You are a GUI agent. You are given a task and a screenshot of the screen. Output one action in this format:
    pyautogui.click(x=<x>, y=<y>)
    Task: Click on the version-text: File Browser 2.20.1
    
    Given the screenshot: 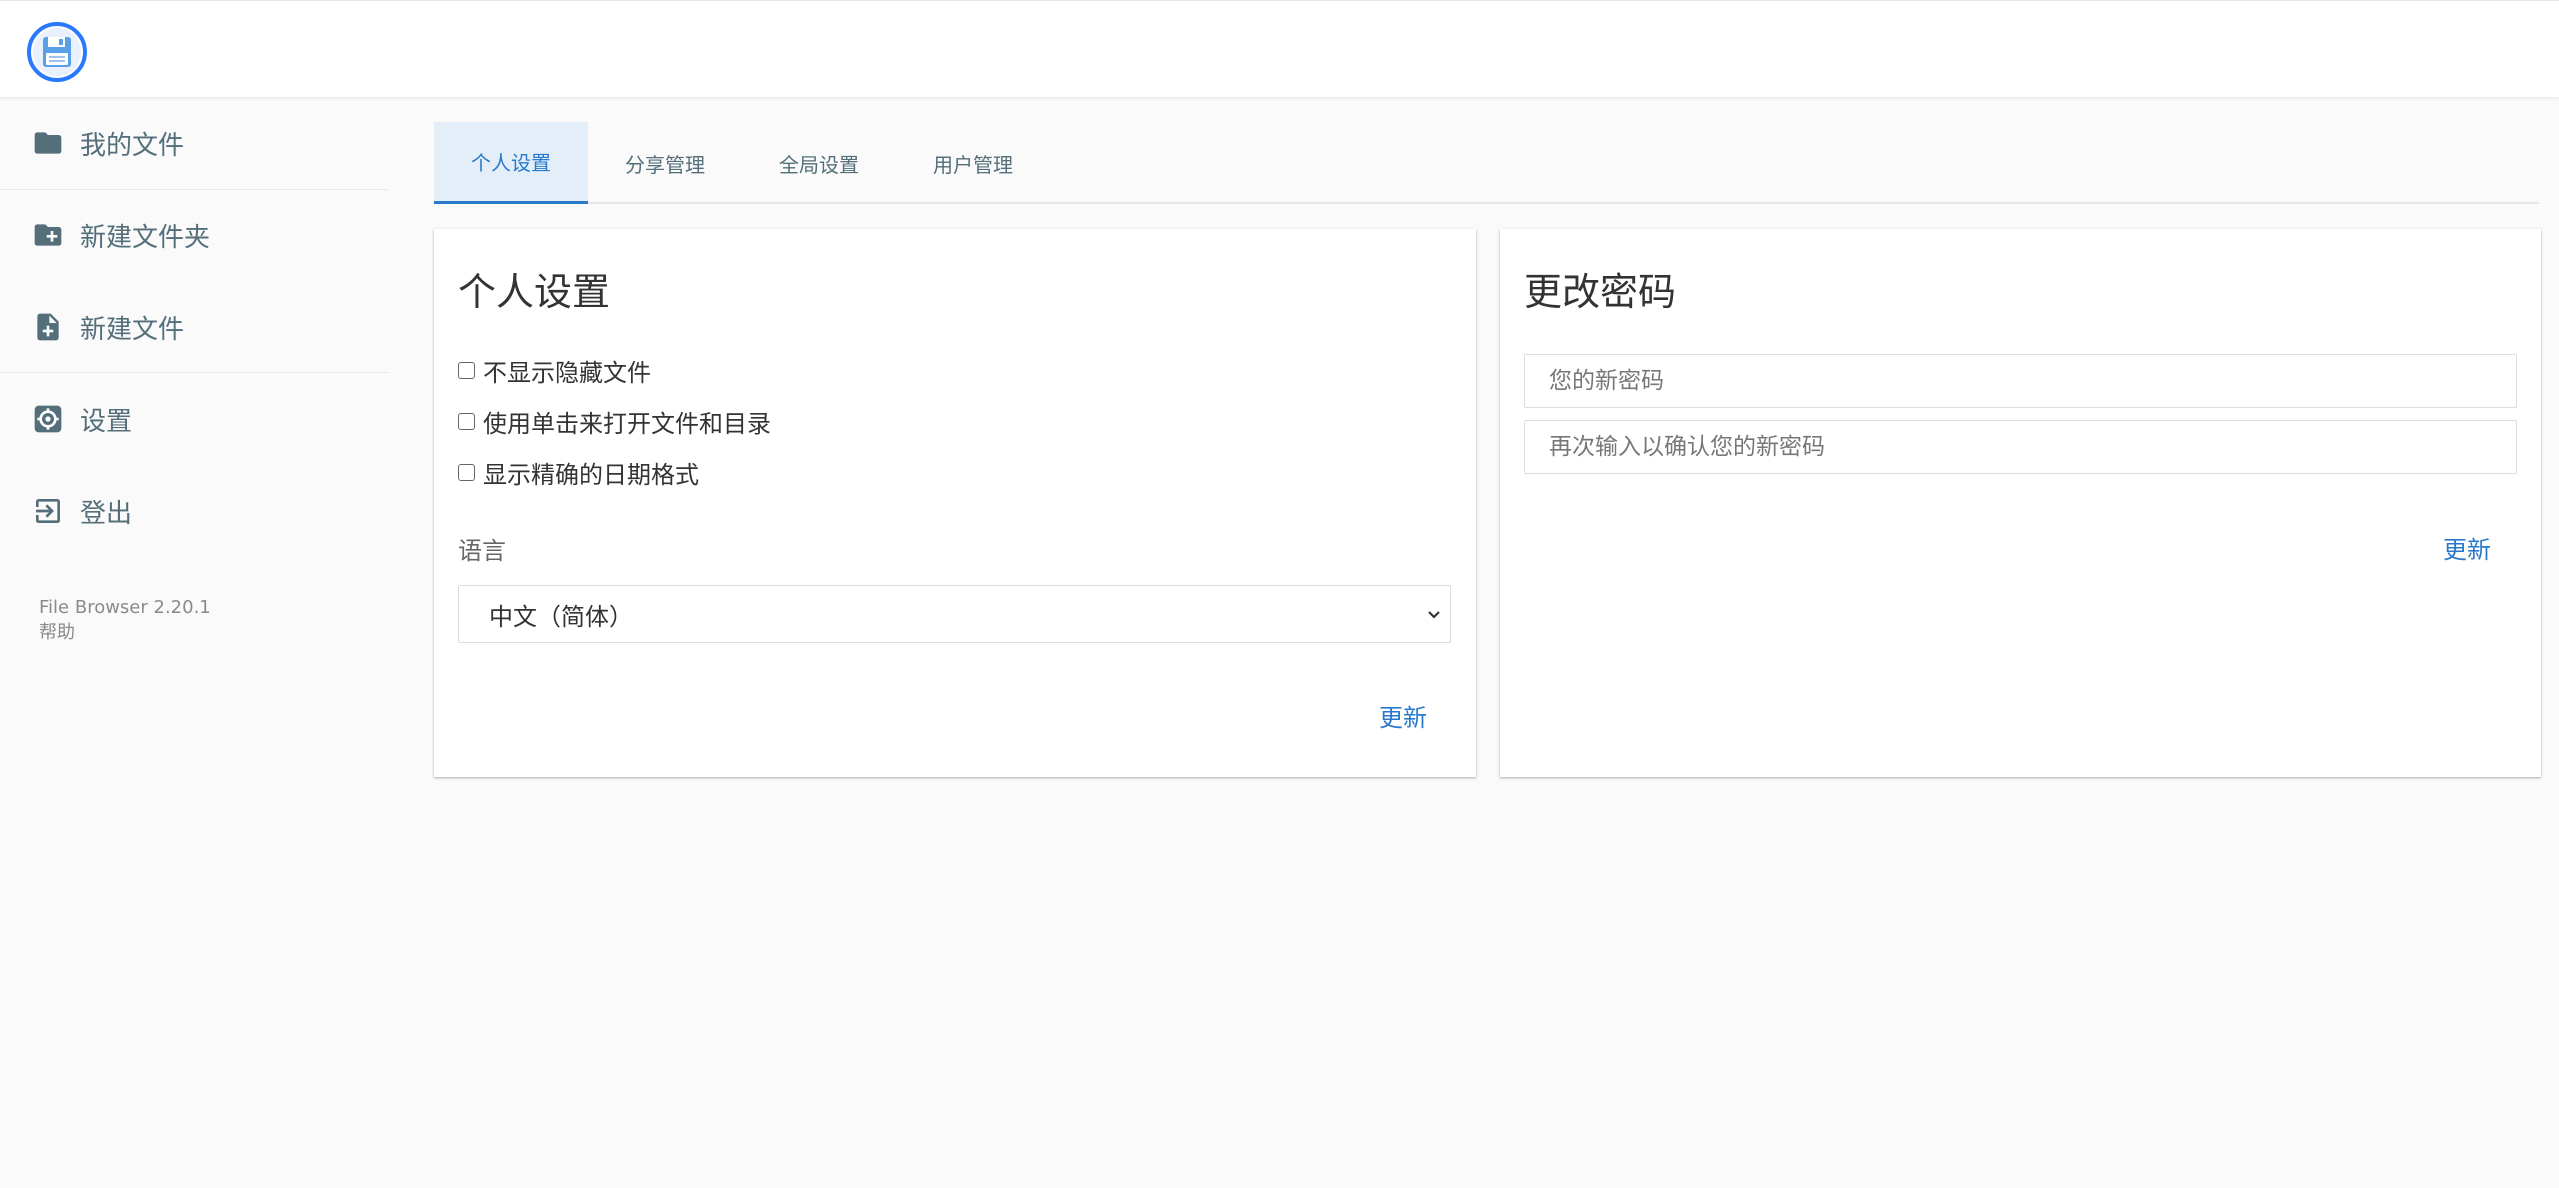 What is the action you would take?
    pyautogui.click(x=125, y=607)
    